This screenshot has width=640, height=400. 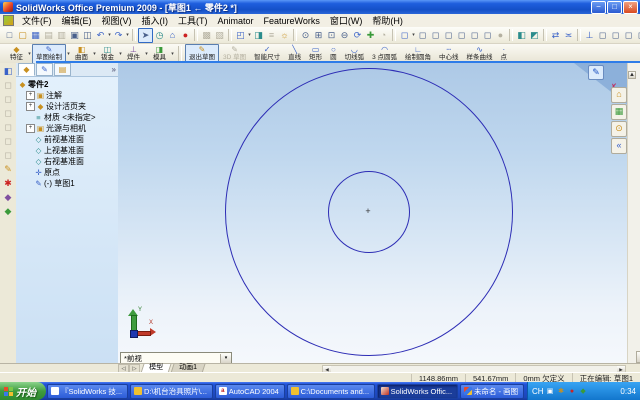 I want to click on tree-item-design-binder: + ◆ 设计活页夹, so click(x=71, y=106).